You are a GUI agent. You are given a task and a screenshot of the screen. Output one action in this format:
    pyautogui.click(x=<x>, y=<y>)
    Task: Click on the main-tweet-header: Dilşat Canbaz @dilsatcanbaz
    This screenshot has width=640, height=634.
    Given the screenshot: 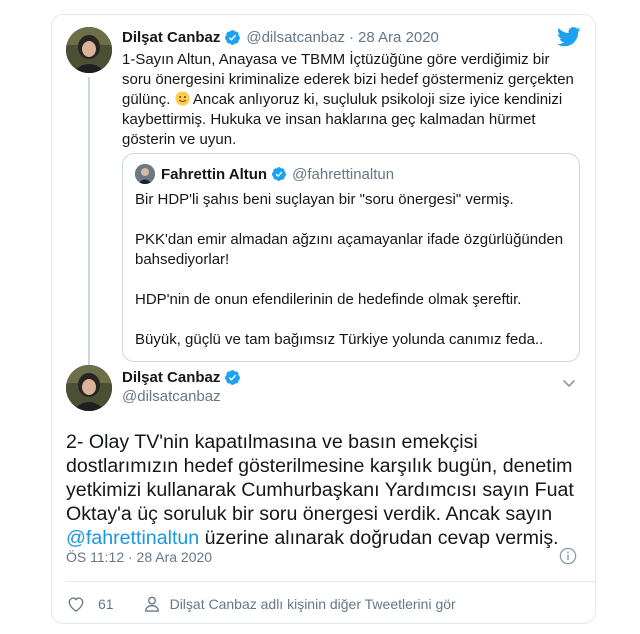 What is the action you would take?
    pyautogui.click(x=181, y=386)
    